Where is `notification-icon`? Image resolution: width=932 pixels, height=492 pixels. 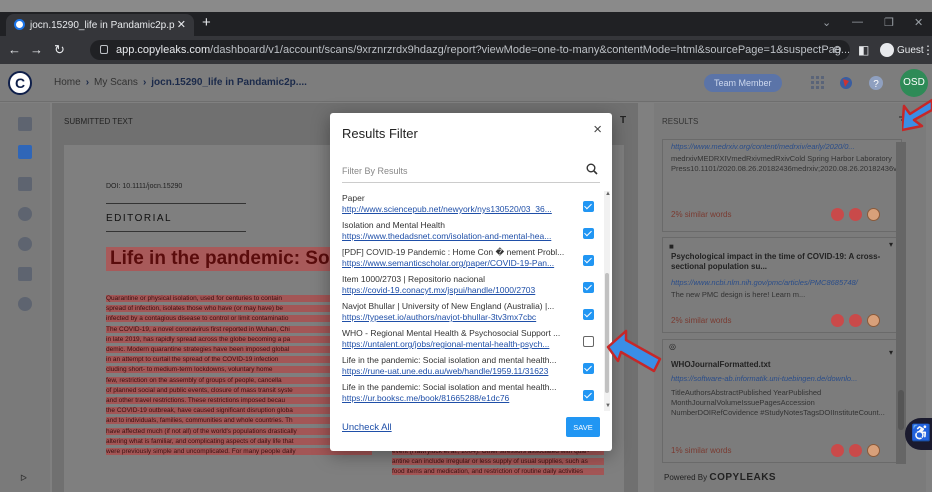
notification-icon is located at coordinates (846, 83).